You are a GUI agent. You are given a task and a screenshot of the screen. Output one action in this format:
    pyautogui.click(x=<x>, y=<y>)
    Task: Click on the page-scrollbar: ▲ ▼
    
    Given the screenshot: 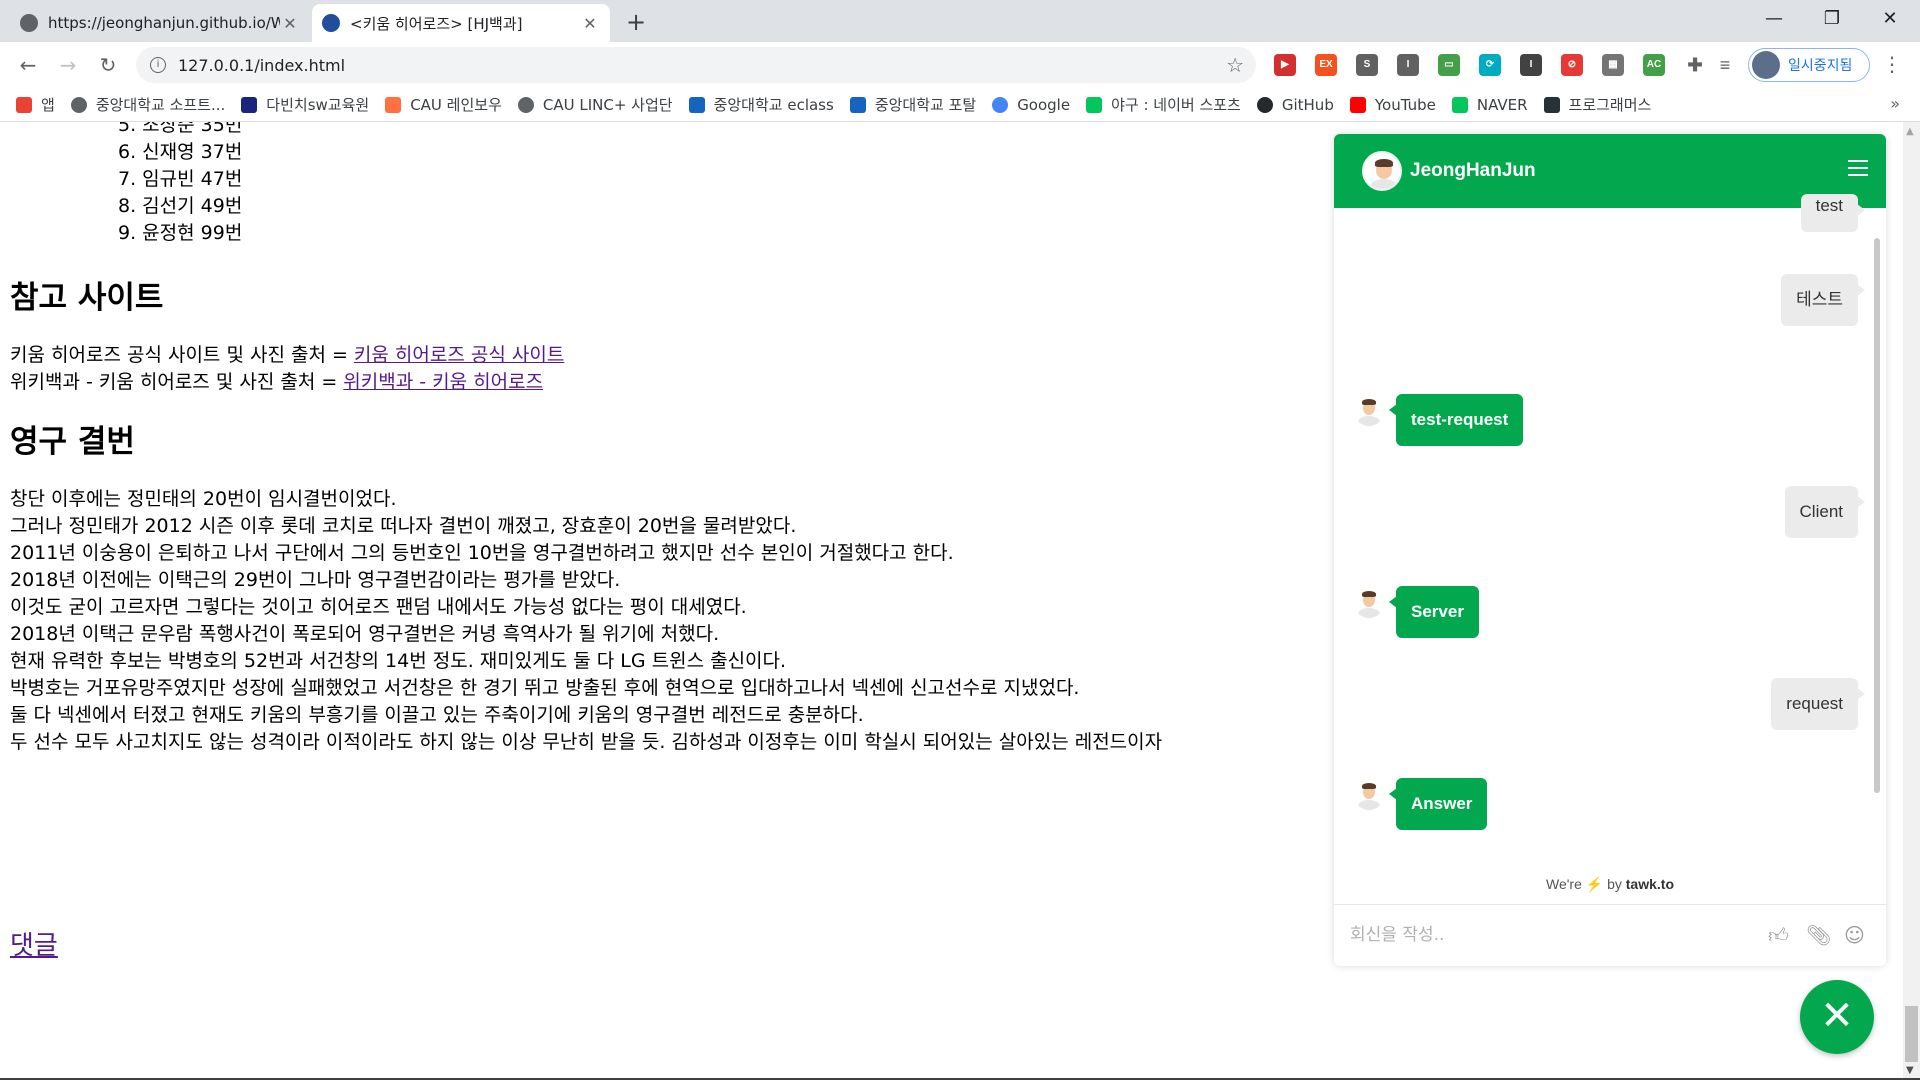 What is the action you would take?
    pyautogui.click(x=1911, y=601)
    